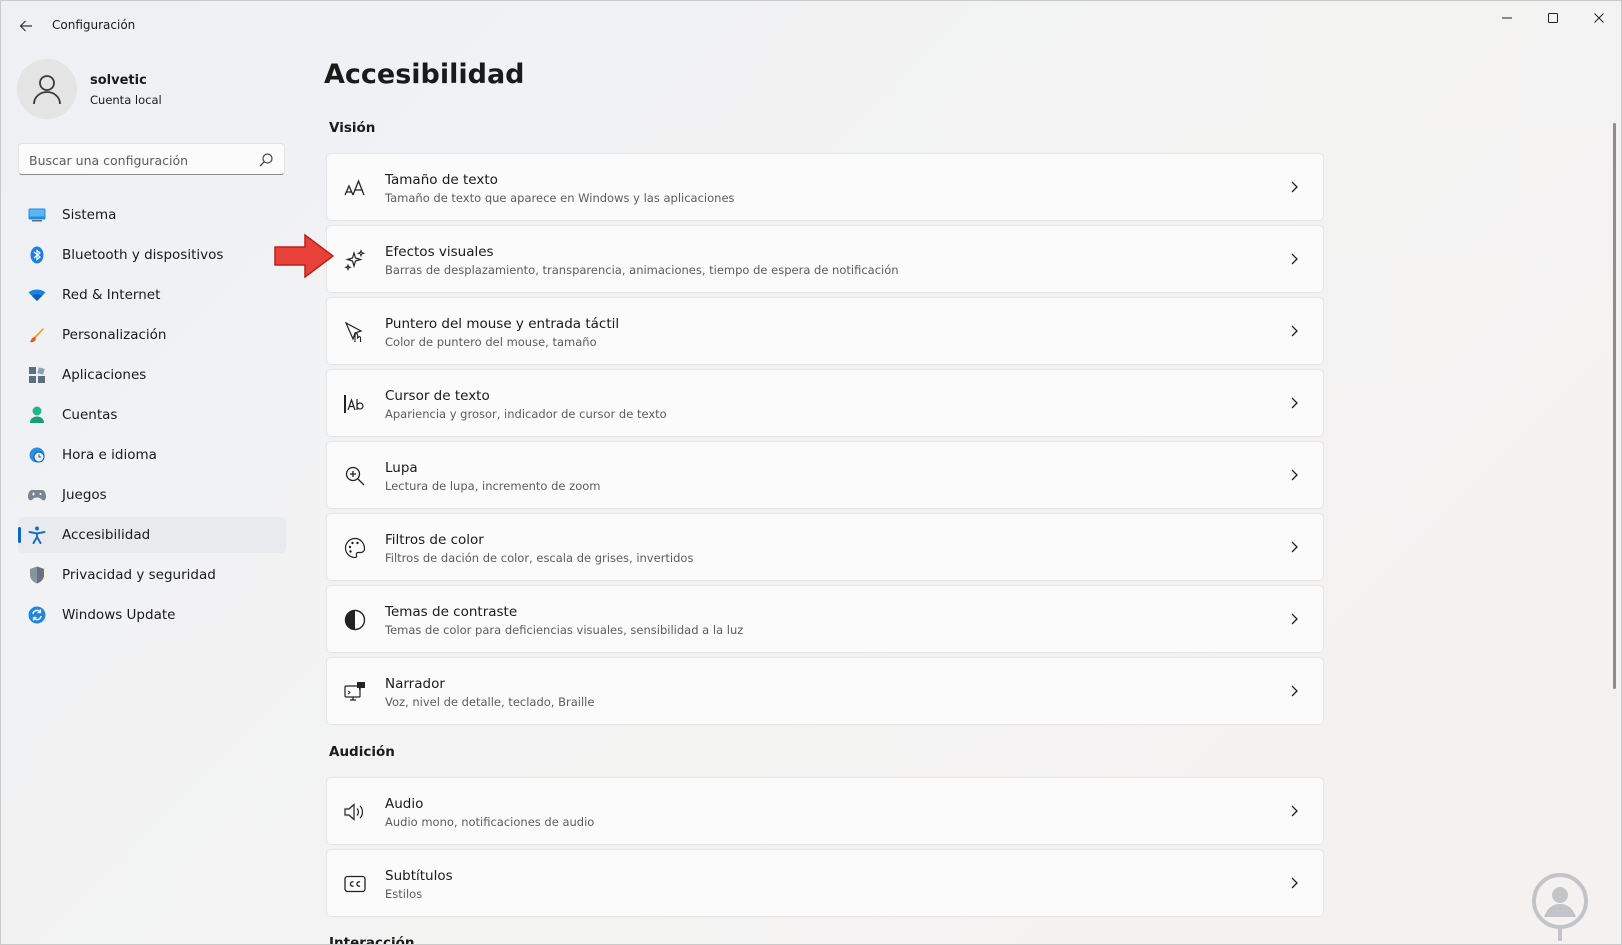  I want to click on search-input, so click(139, 160).